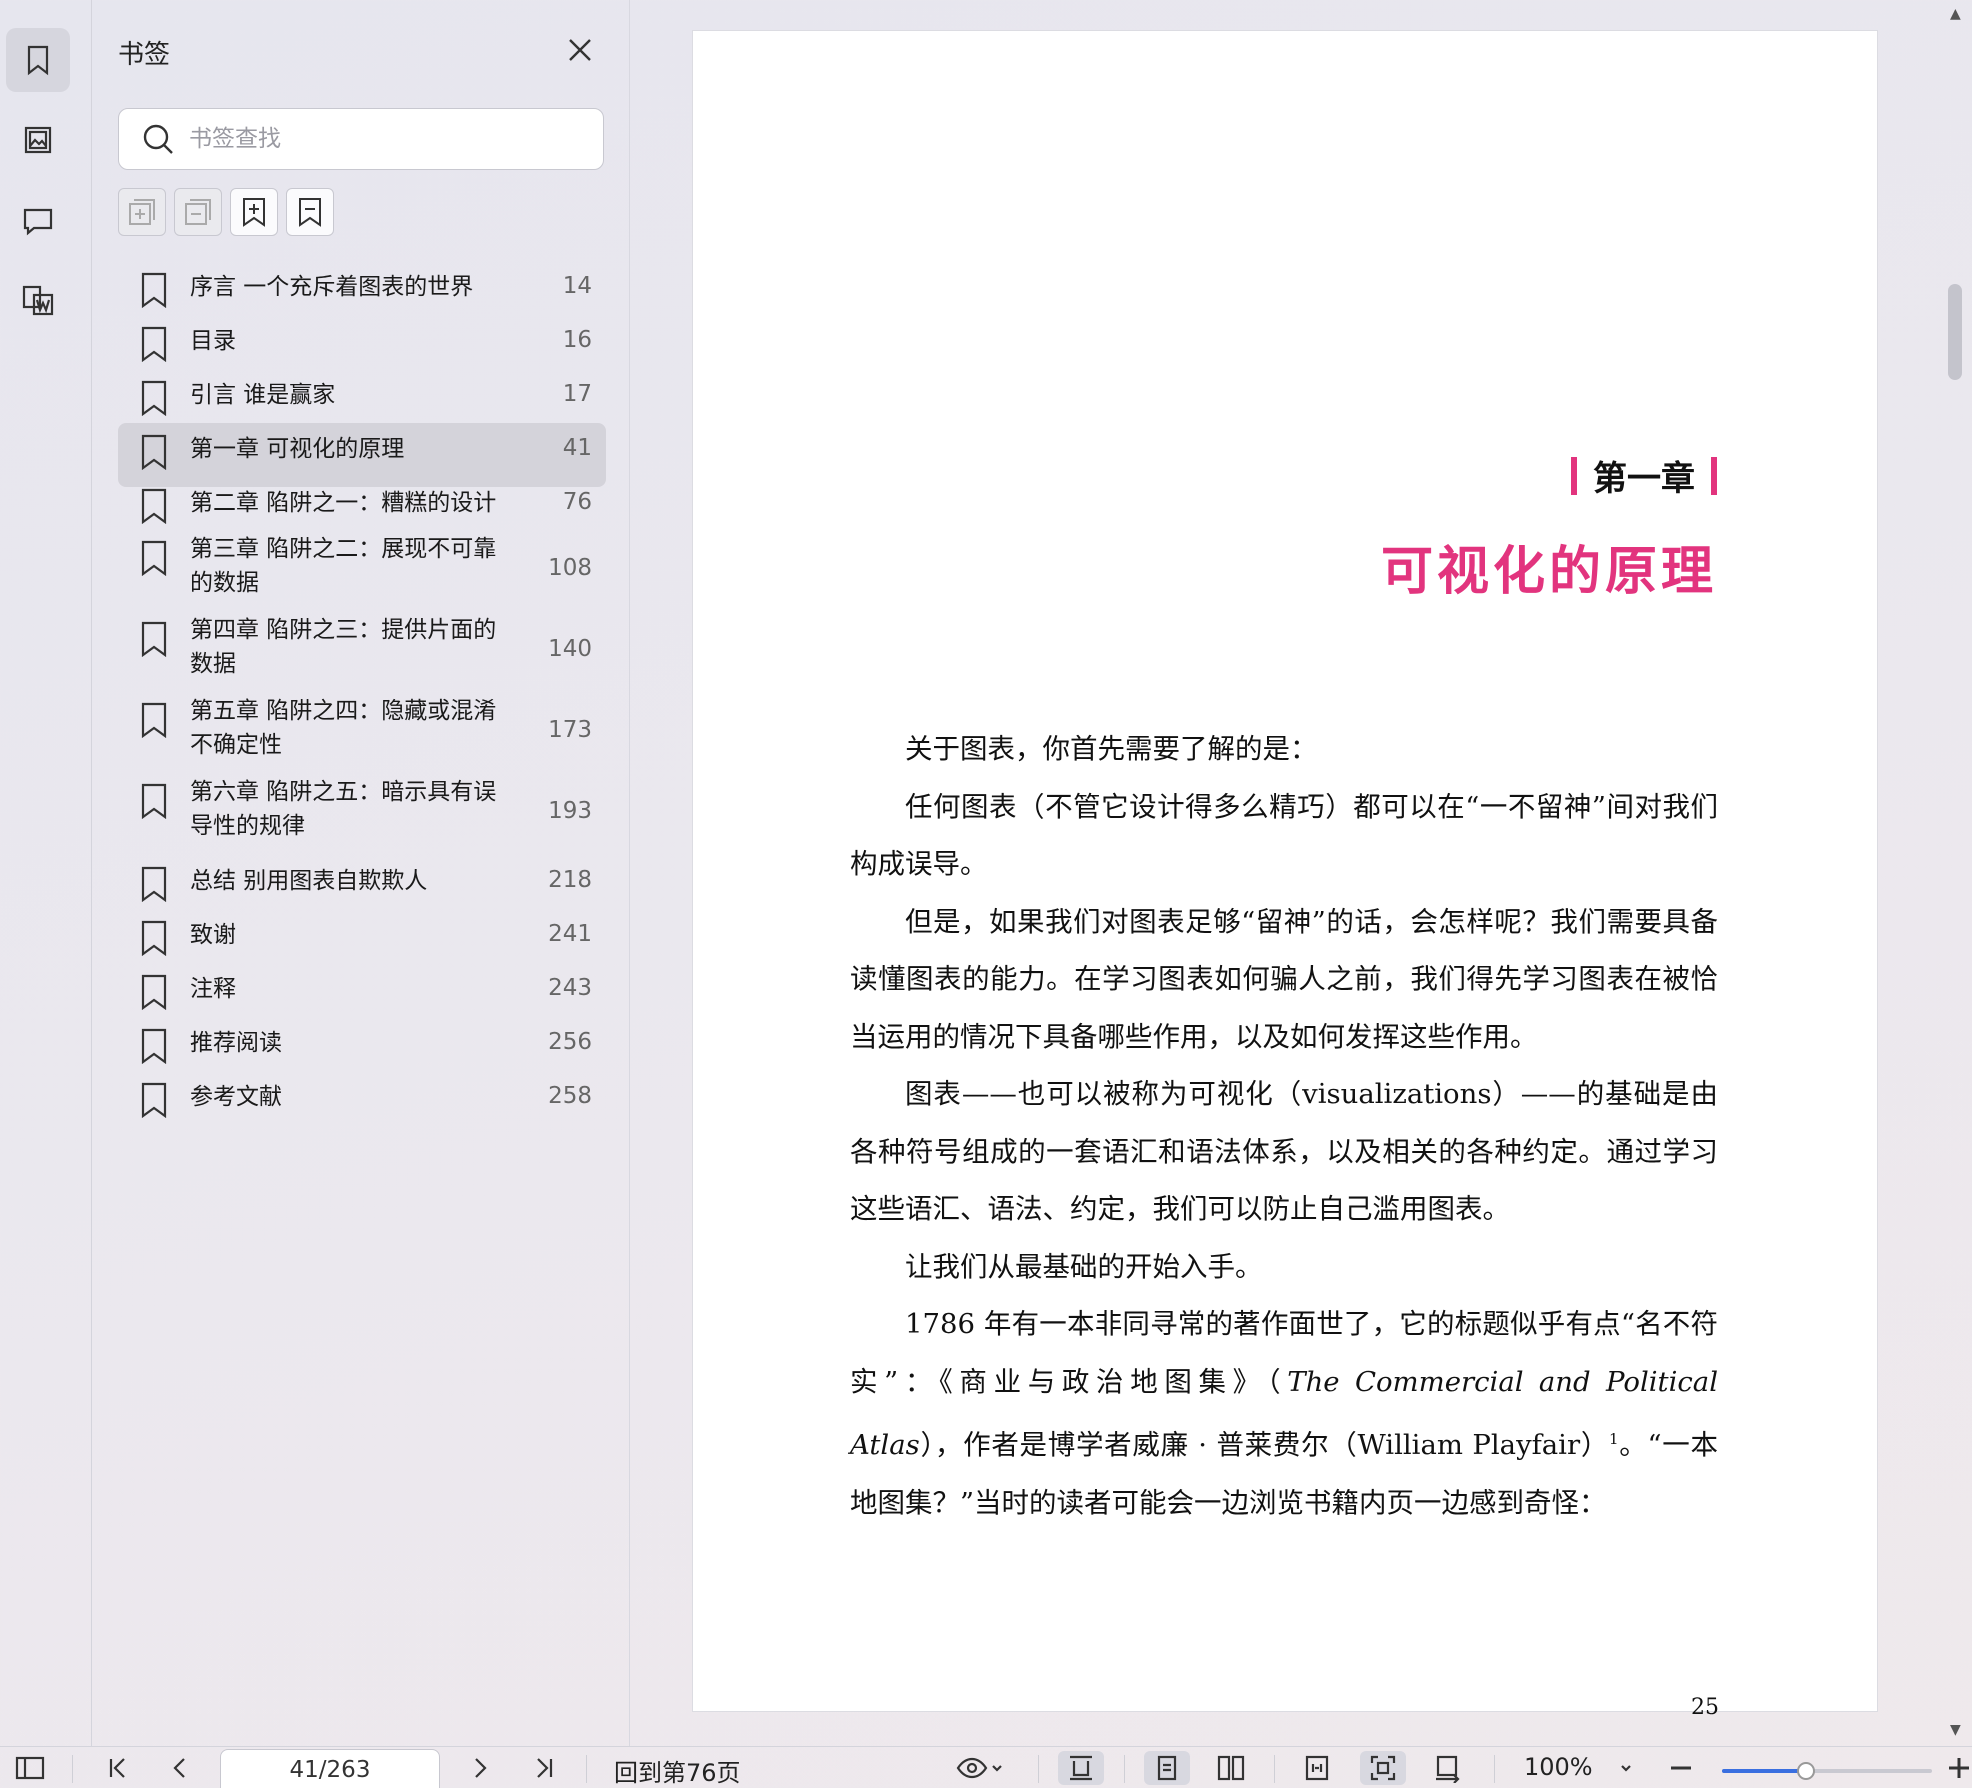 This screenshot has width=1972, height=1788. Describe the element at coordinates (362, 990) in the screenshot. I see `bookmark-item: 注释 243` at that location.